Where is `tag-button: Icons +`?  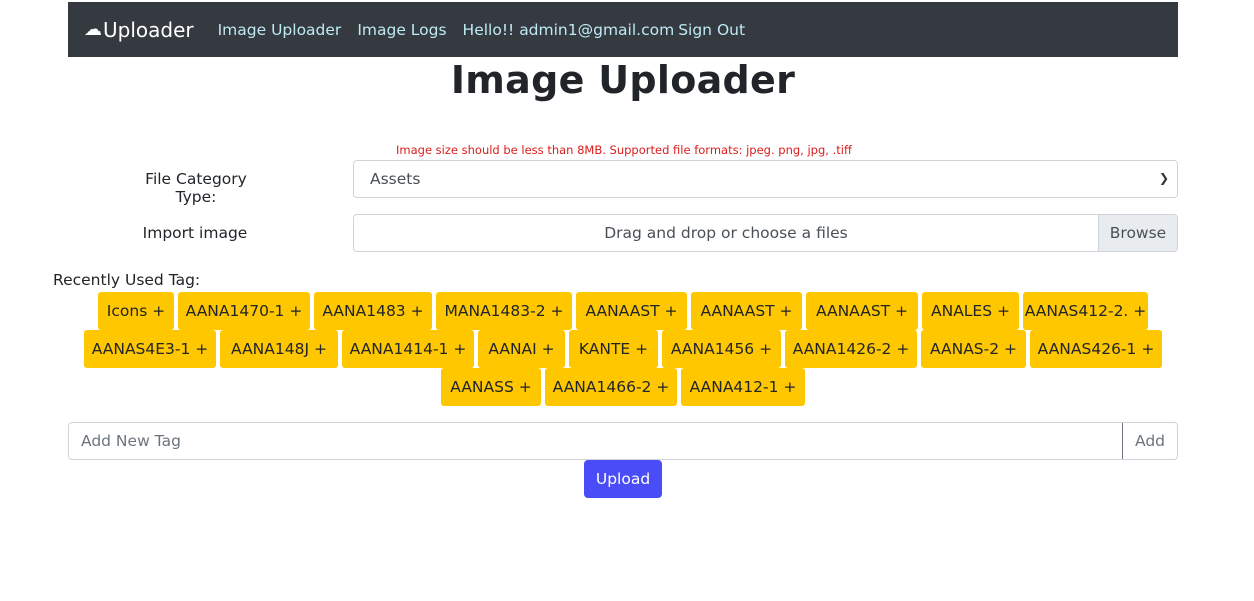
tag-button: Icons + is located at coordinates (136, 311).